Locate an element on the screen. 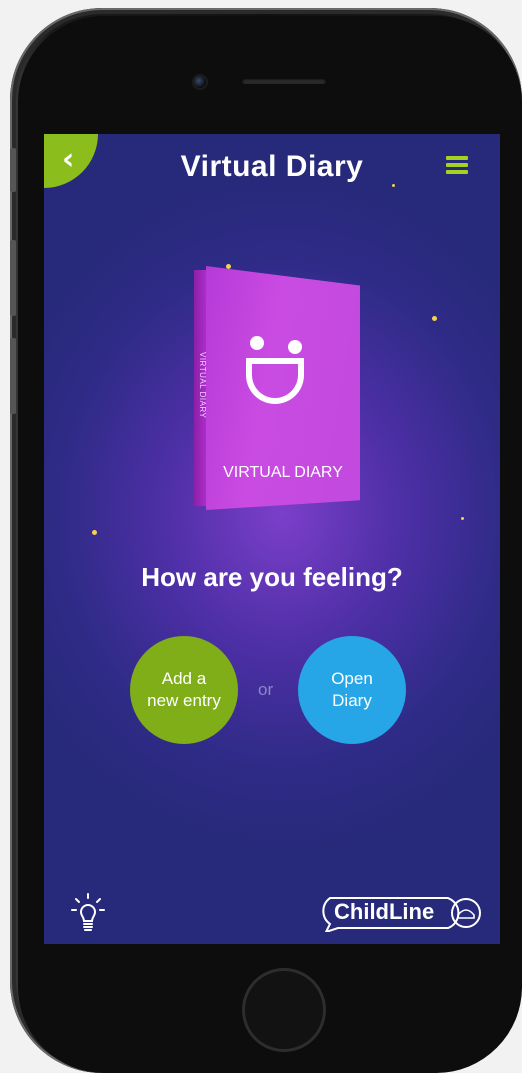 The image size is (522, 1073). mute-switch is located at coordinates (13, 170).